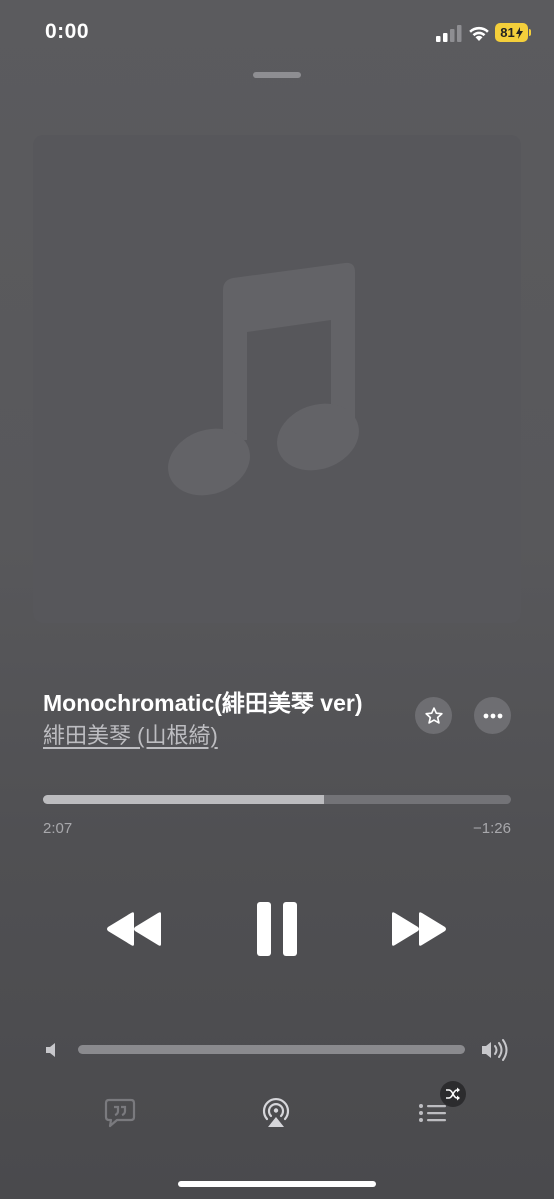 The width and height of the screenshot is (554, 1199). I want to click on quote-bubble-icon, so click(120, 1113).